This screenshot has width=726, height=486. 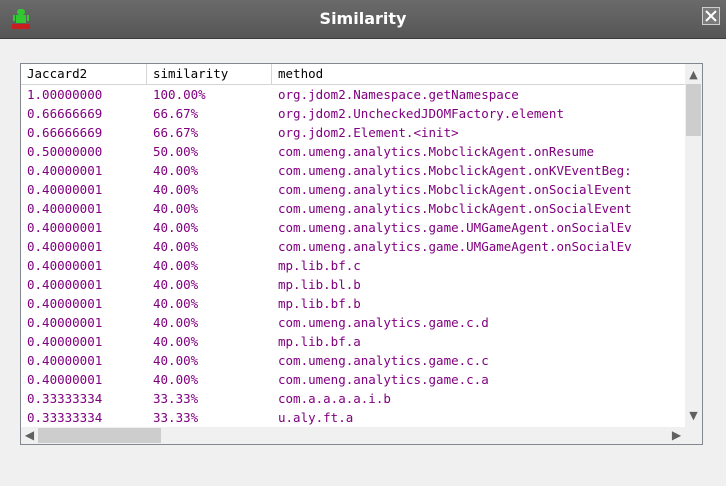 I want to click on title-bar: Similarity, so click(x=363, y=19).